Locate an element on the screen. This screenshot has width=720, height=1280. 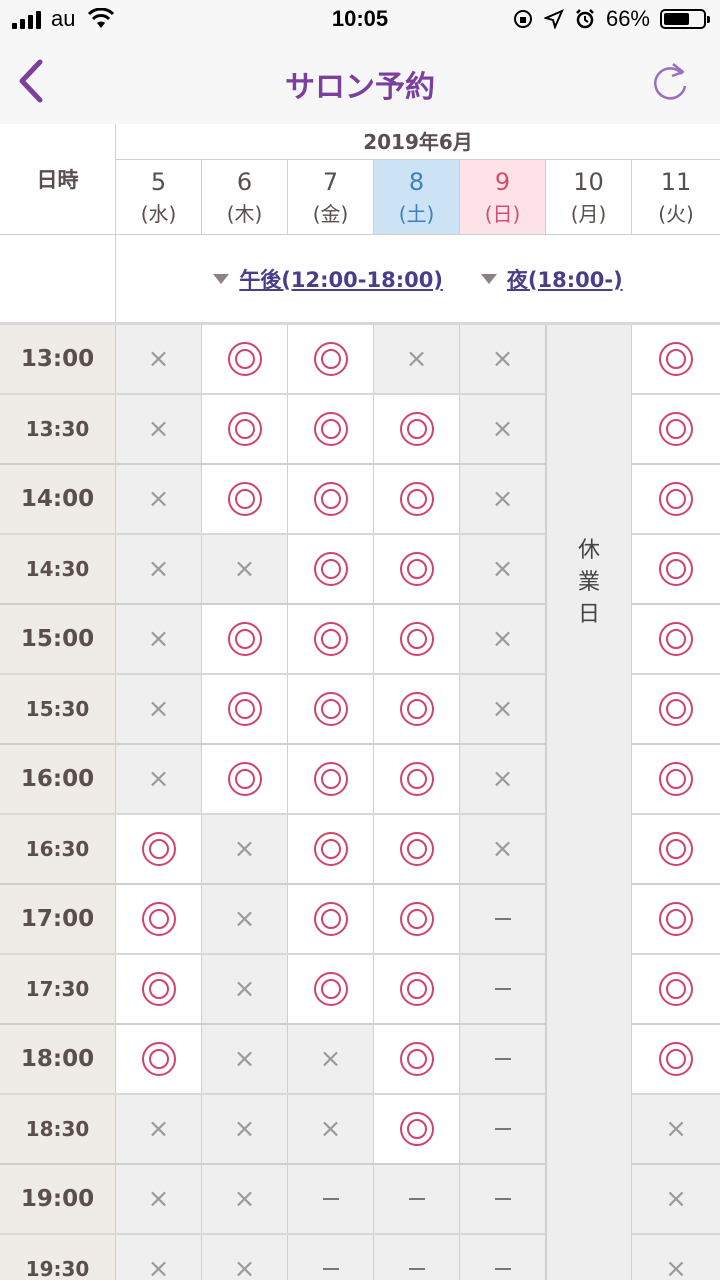
filter-night: 夜(18:00-) is located at coordinates (551, 279).